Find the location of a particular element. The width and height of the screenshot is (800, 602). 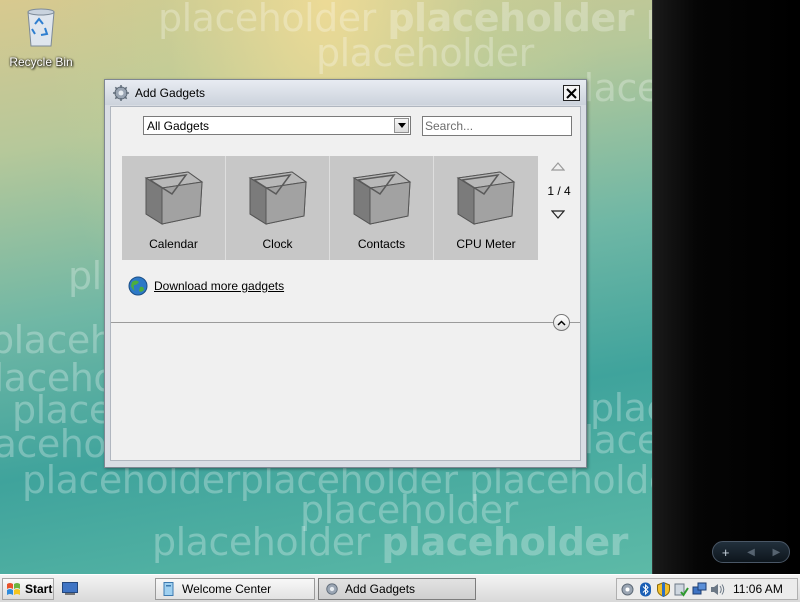

gadget-tile-calendar: Calendar is located at coordinates (174, 208).